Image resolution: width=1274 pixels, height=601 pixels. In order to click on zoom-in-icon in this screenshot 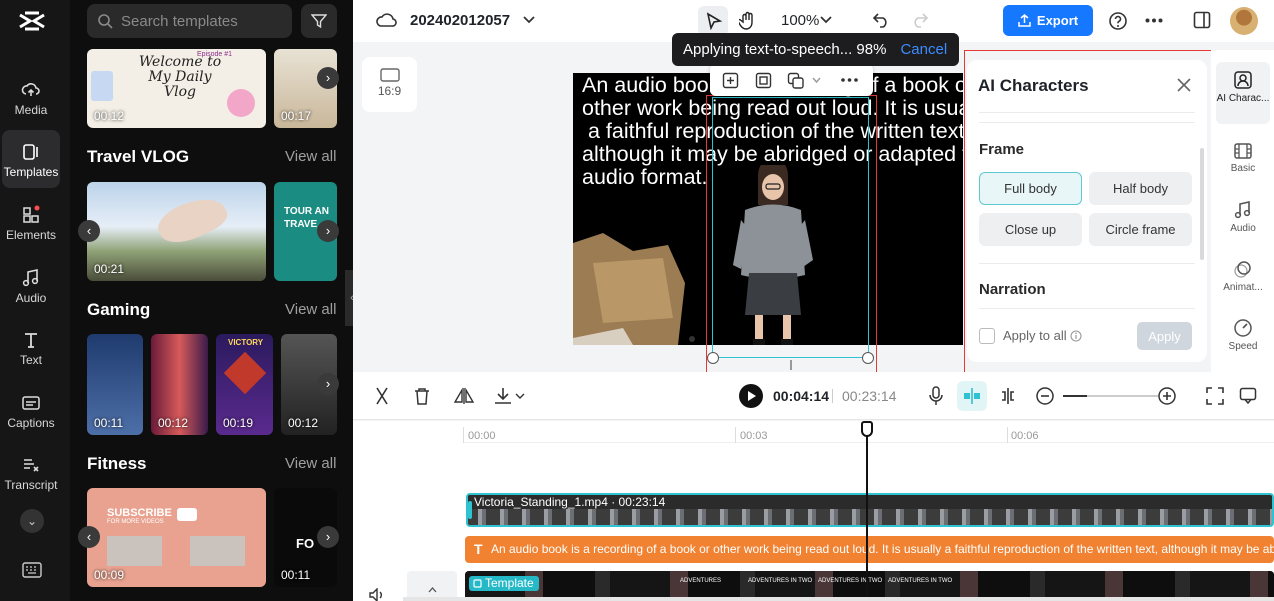, I will do `click(1167, 396)`.